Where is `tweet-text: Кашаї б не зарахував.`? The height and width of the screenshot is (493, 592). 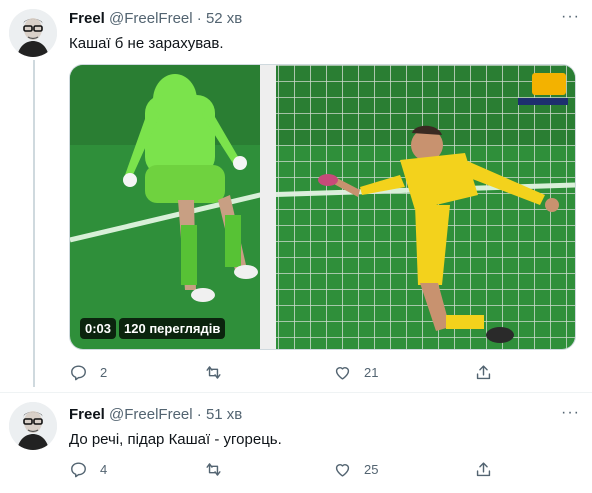 tweet-text: Кашаї б не зарахував. is located at coordinates (146, 43).